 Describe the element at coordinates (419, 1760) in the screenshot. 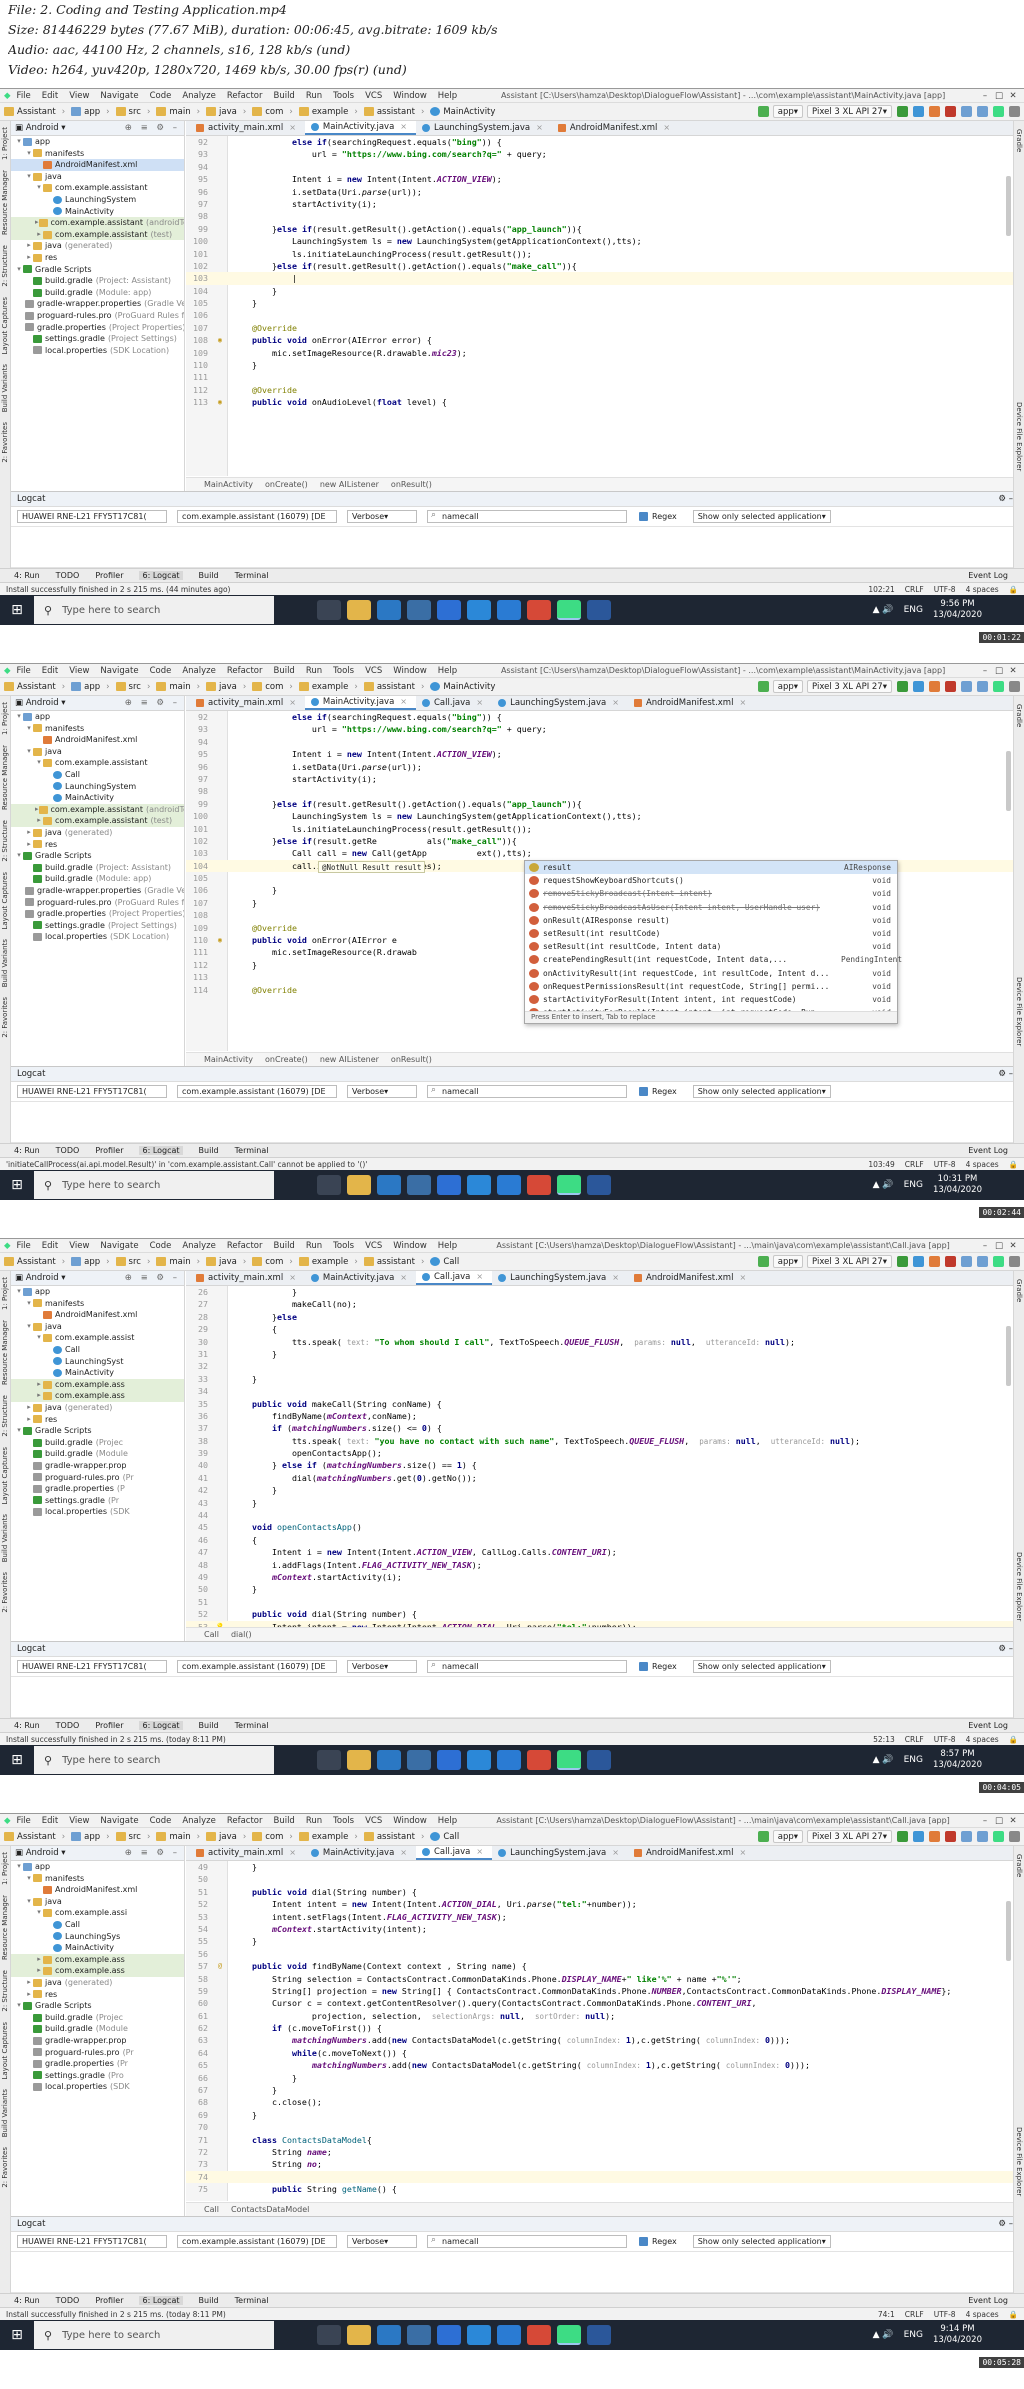

I see `store-icon` at that location.